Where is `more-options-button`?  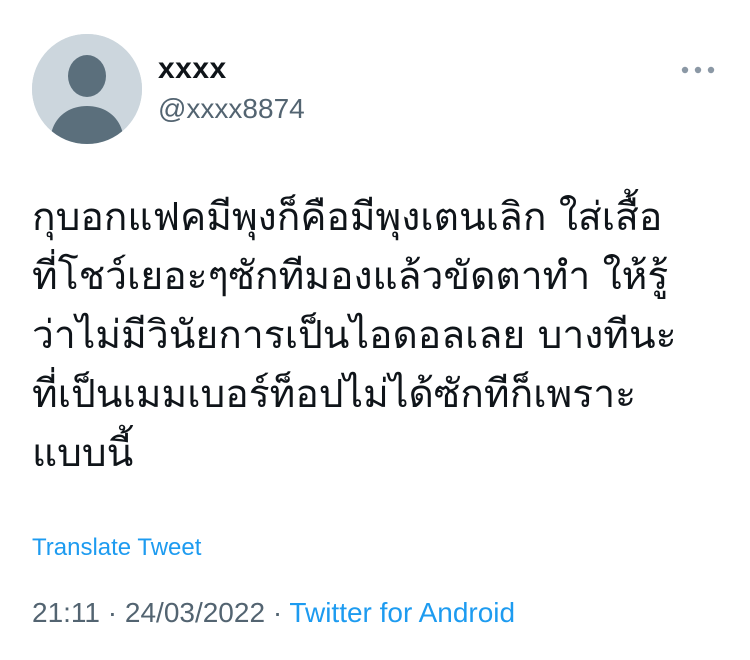 more-options-button is located at coordinates (698, 70).